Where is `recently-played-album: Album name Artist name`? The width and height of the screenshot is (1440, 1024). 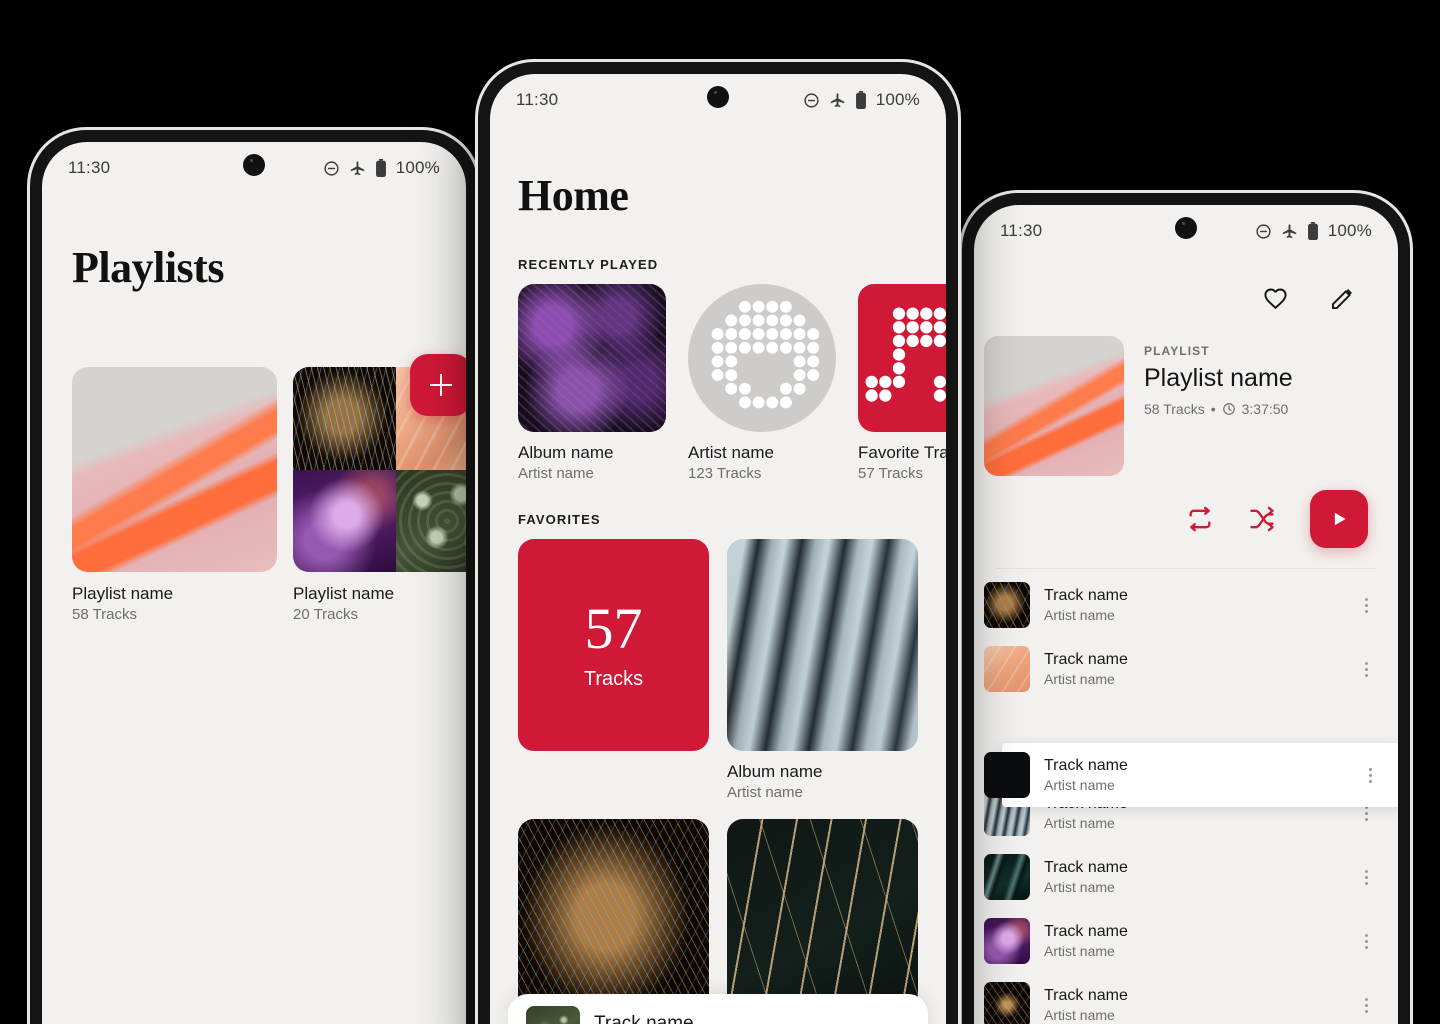 recently-played-album: Album name Artist name is located at coordinates (592, 383).